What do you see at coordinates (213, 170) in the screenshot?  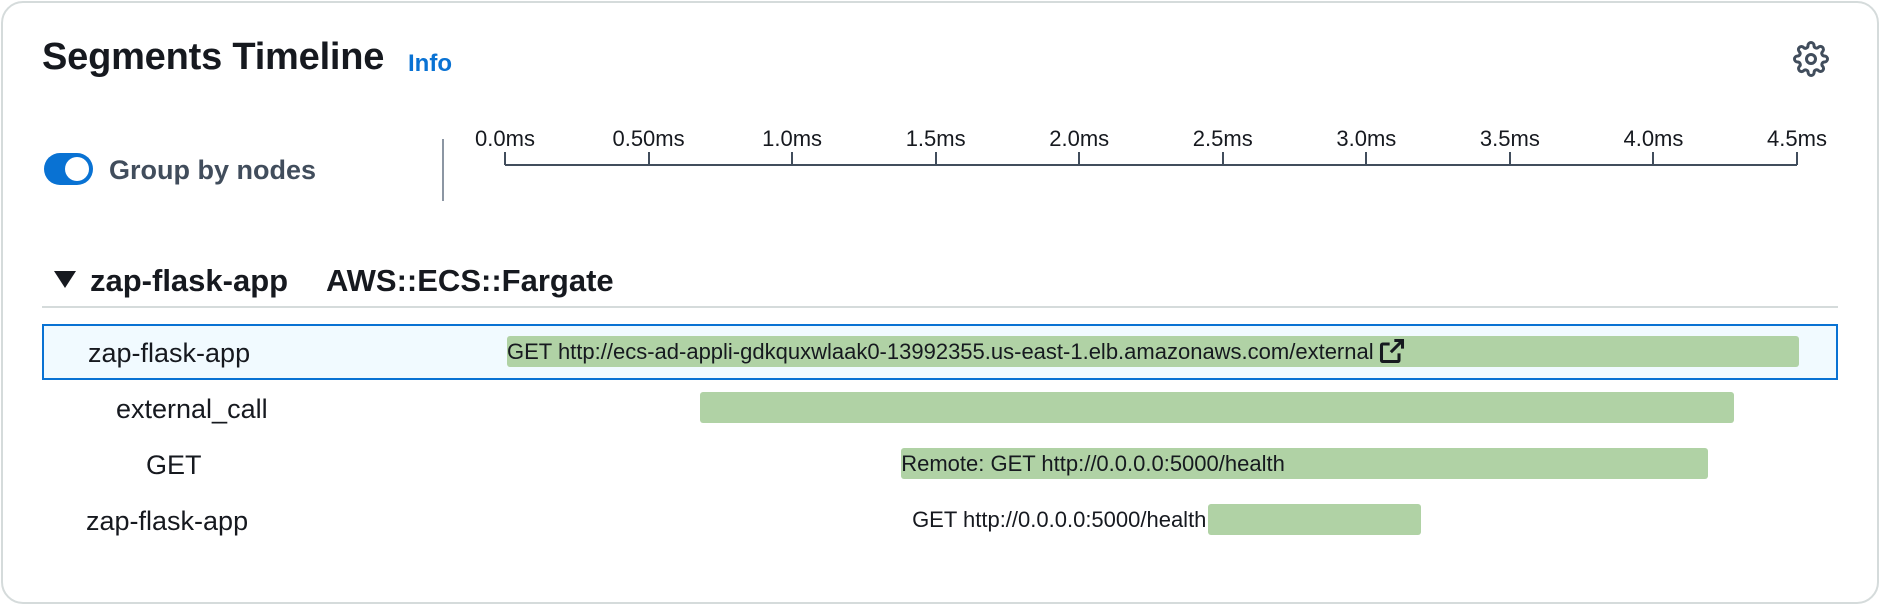 I see `group-by-nodes-label: Group by nodes` at bounding box center [213, 170].